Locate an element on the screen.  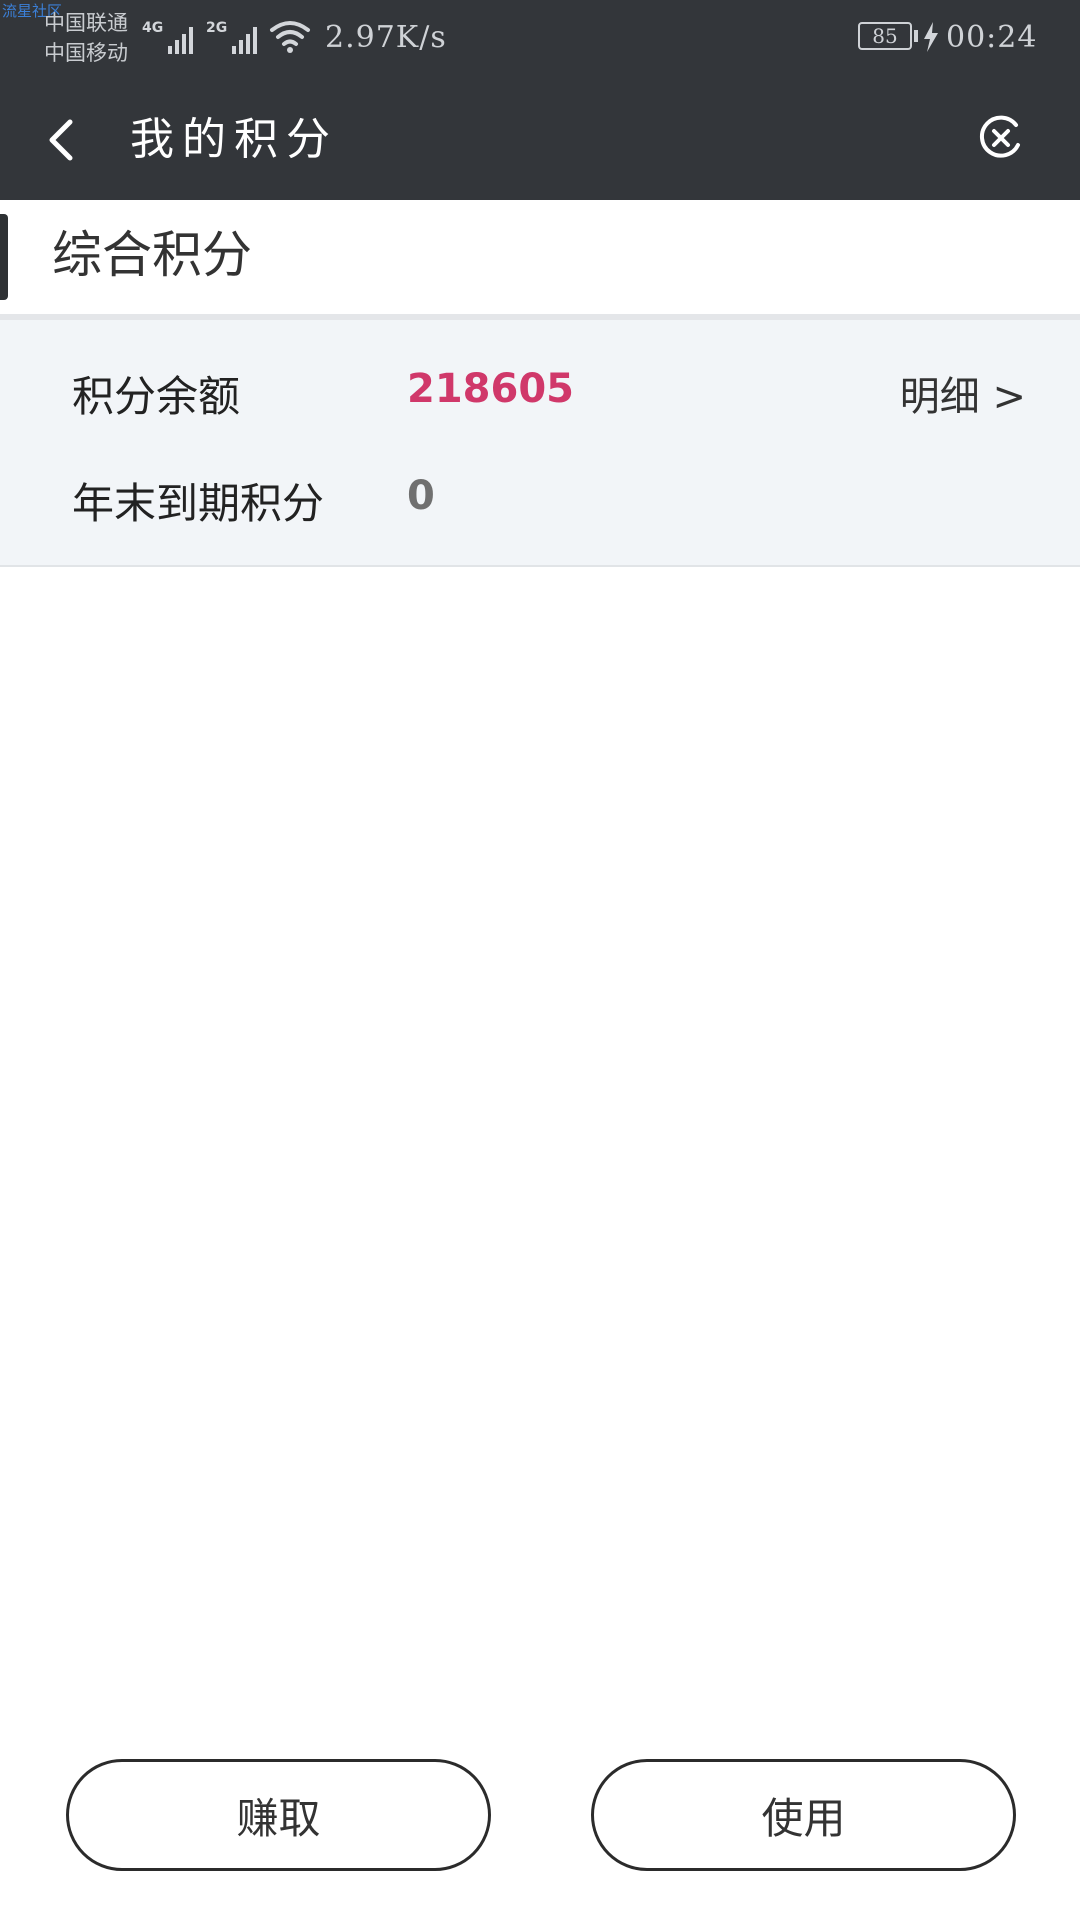
section-title: 综合积分 is located at coordinates (152, 255).